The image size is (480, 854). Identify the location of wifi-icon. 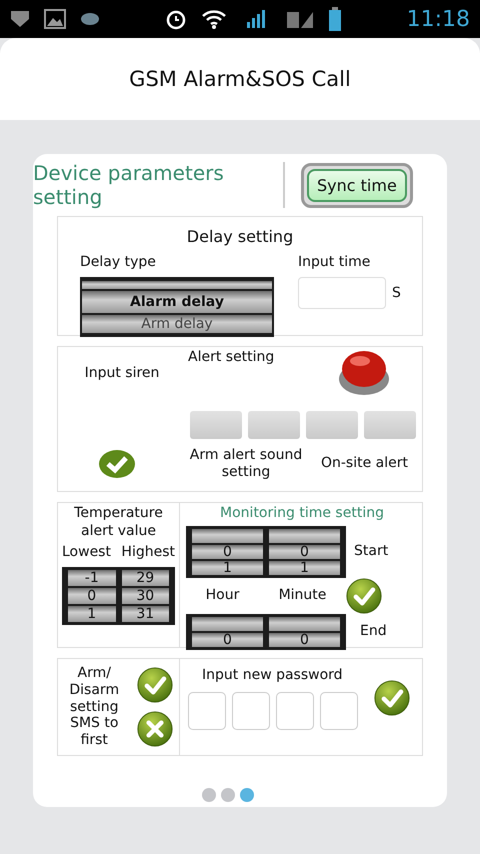
(214, 19).